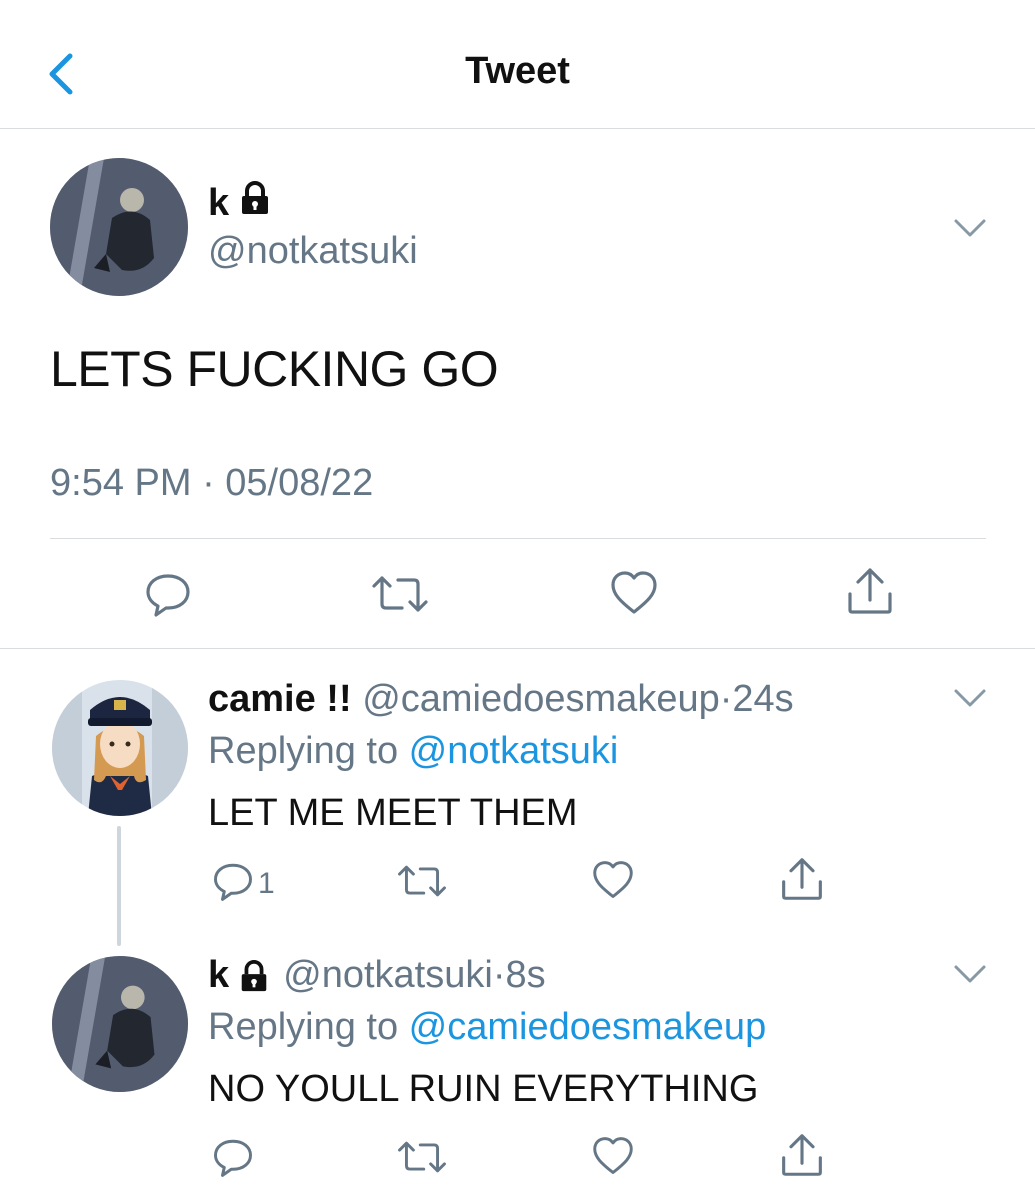  I want to click on reply-author-handle: @camiedoesmakeup, so click(541, 699).